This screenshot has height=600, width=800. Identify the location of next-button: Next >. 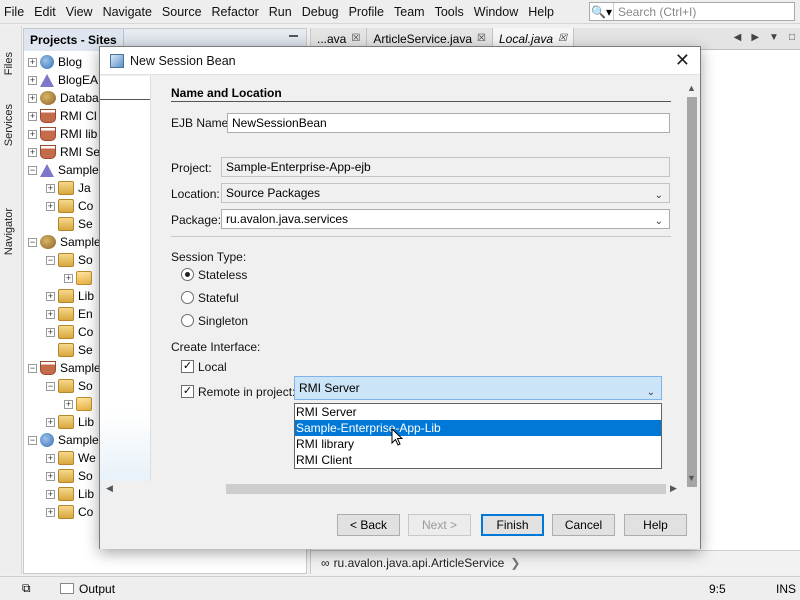
(439, 525).